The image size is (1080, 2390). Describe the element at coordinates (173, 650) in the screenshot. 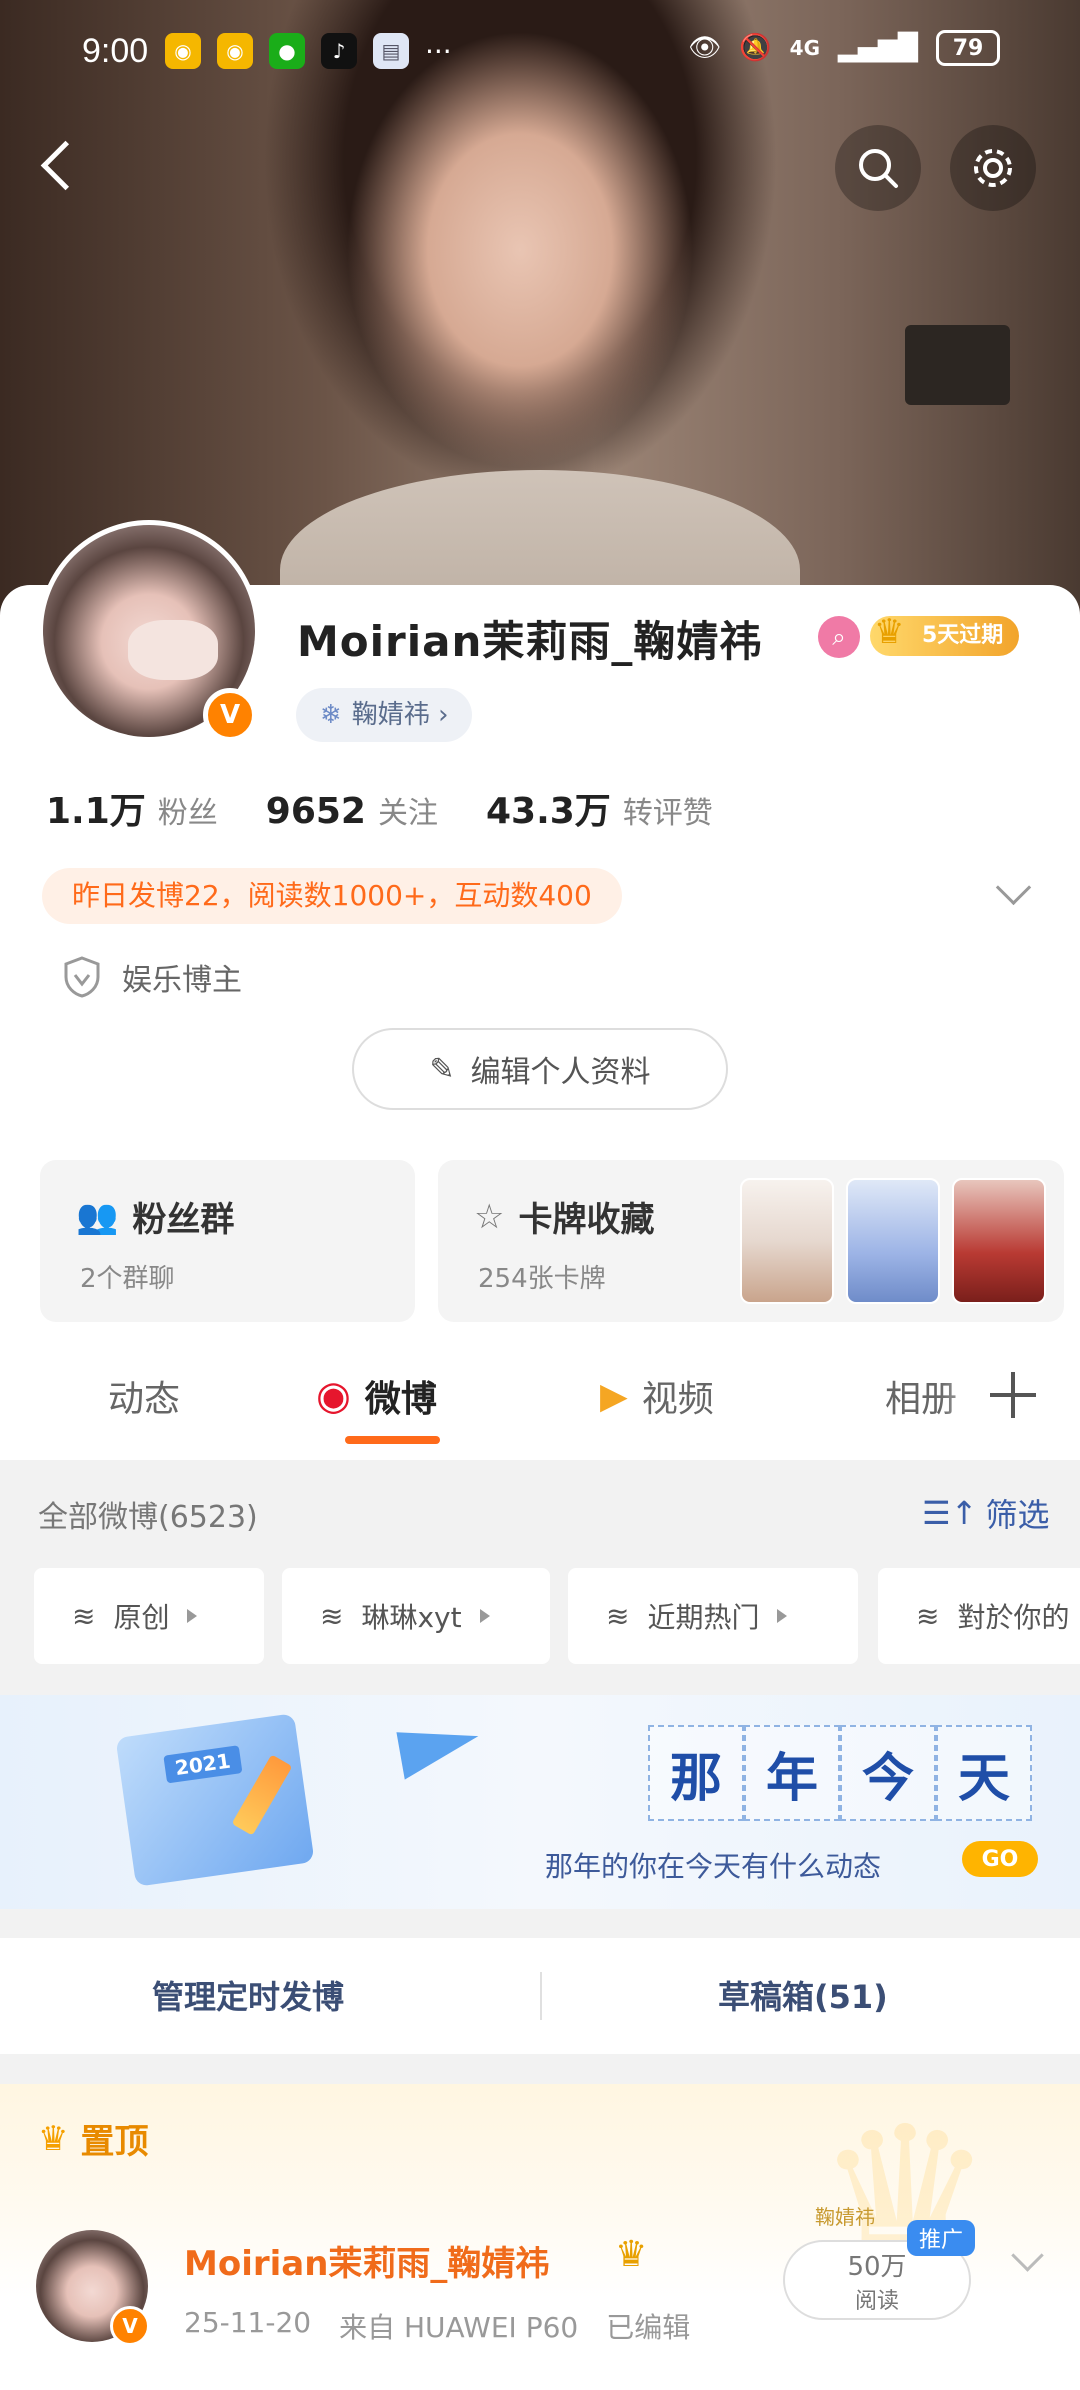

I see `avatar-hand` at that location.